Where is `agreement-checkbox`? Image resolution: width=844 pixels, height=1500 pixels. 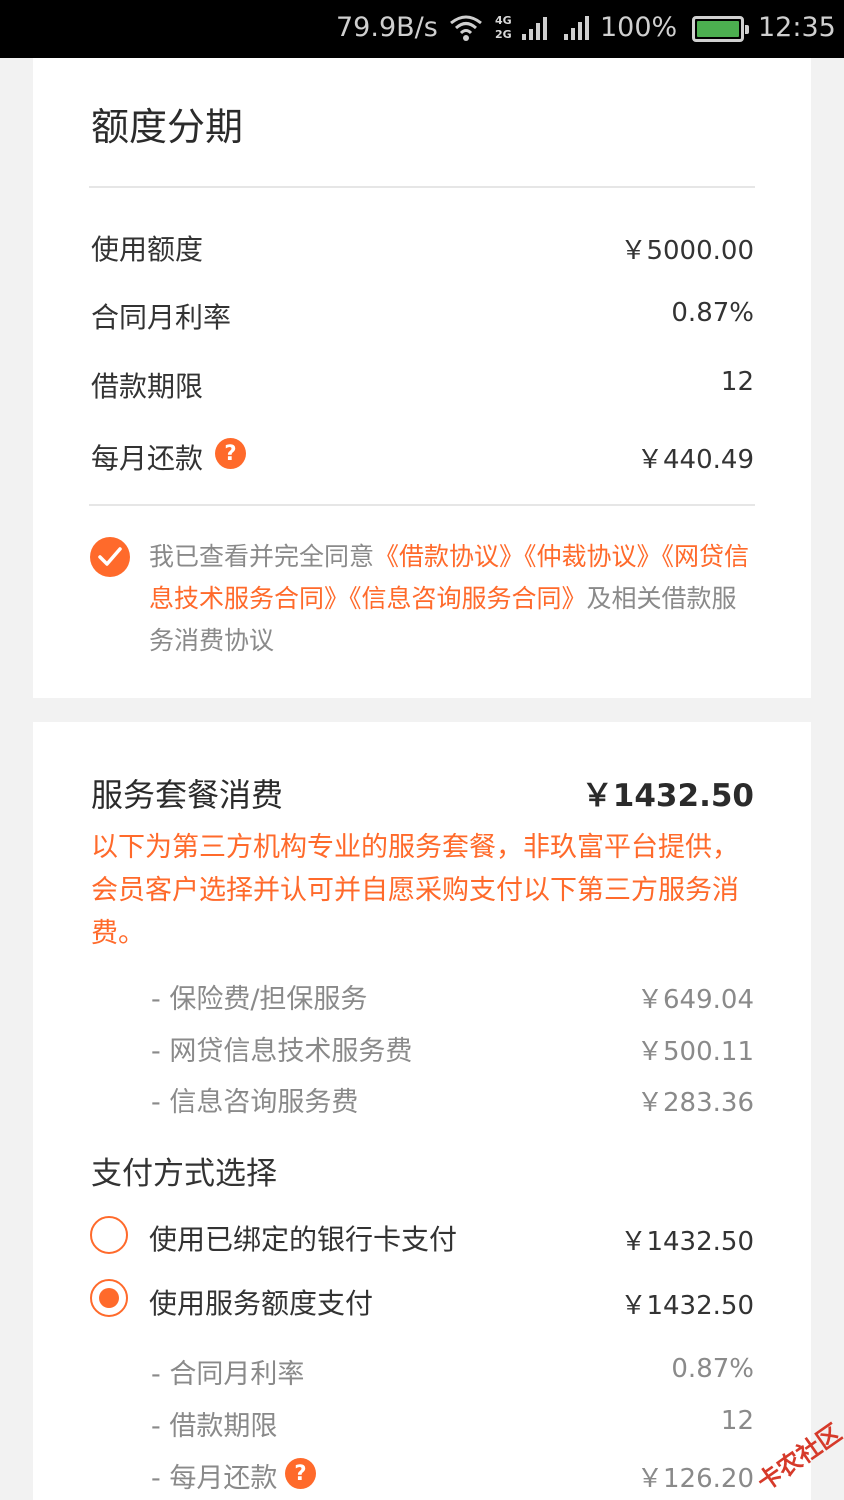
agreement-checkbox is located at coordinates (110, 557).